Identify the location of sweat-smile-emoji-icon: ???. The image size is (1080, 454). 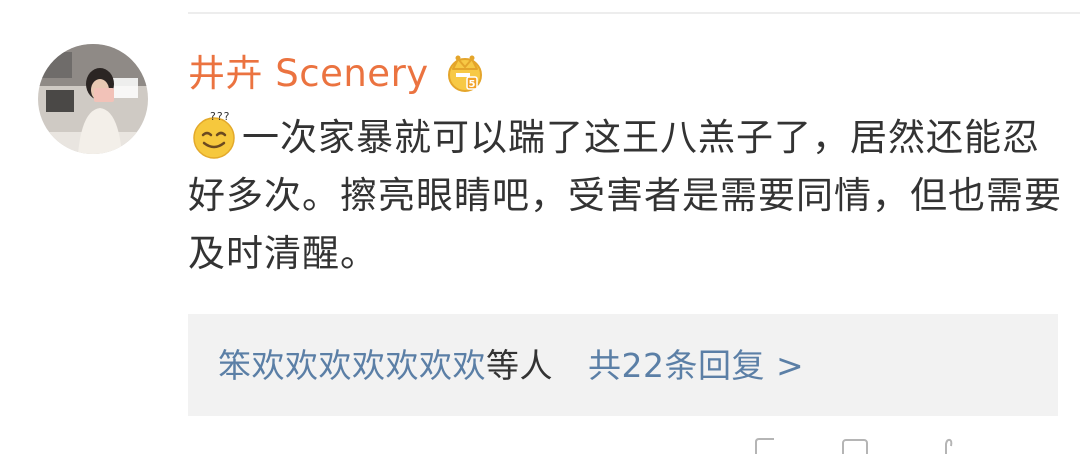
(214, 134).